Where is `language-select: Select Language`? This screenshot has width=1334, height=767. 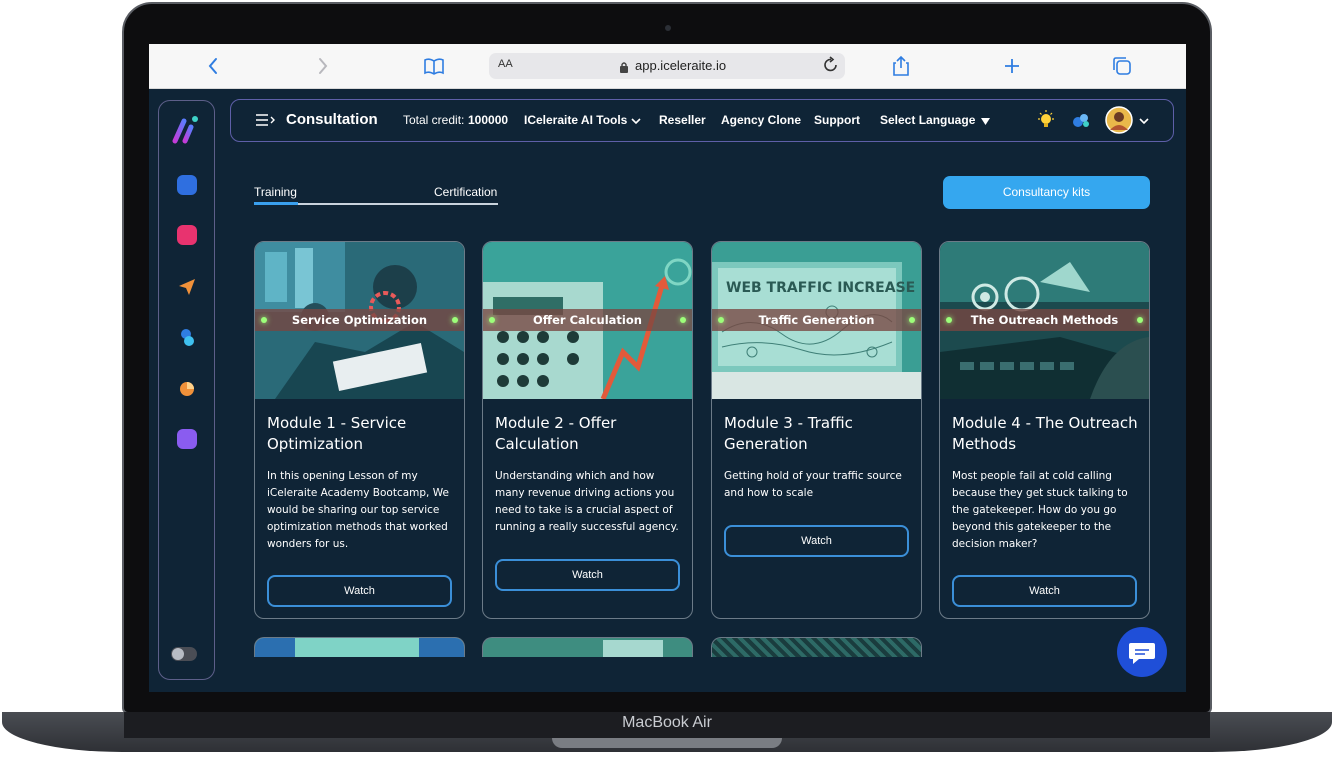
language-select: Select Language is located at coordinates (927, 120).